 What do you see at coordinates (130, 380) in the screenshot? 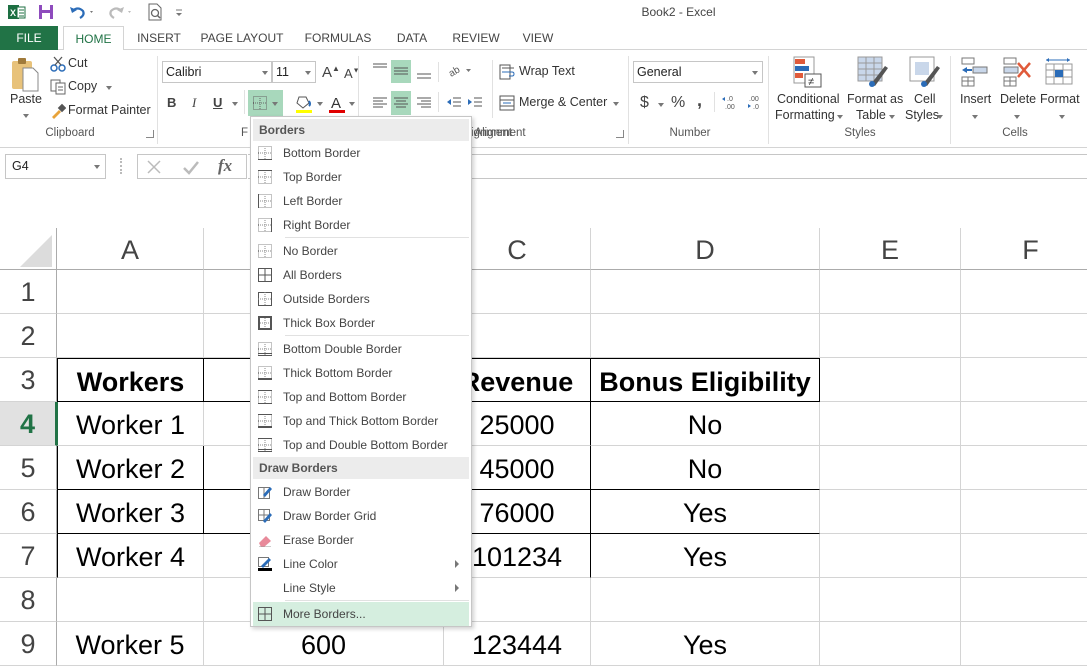
I see `cell-a3: Workers` at bounding box center [130, 380].